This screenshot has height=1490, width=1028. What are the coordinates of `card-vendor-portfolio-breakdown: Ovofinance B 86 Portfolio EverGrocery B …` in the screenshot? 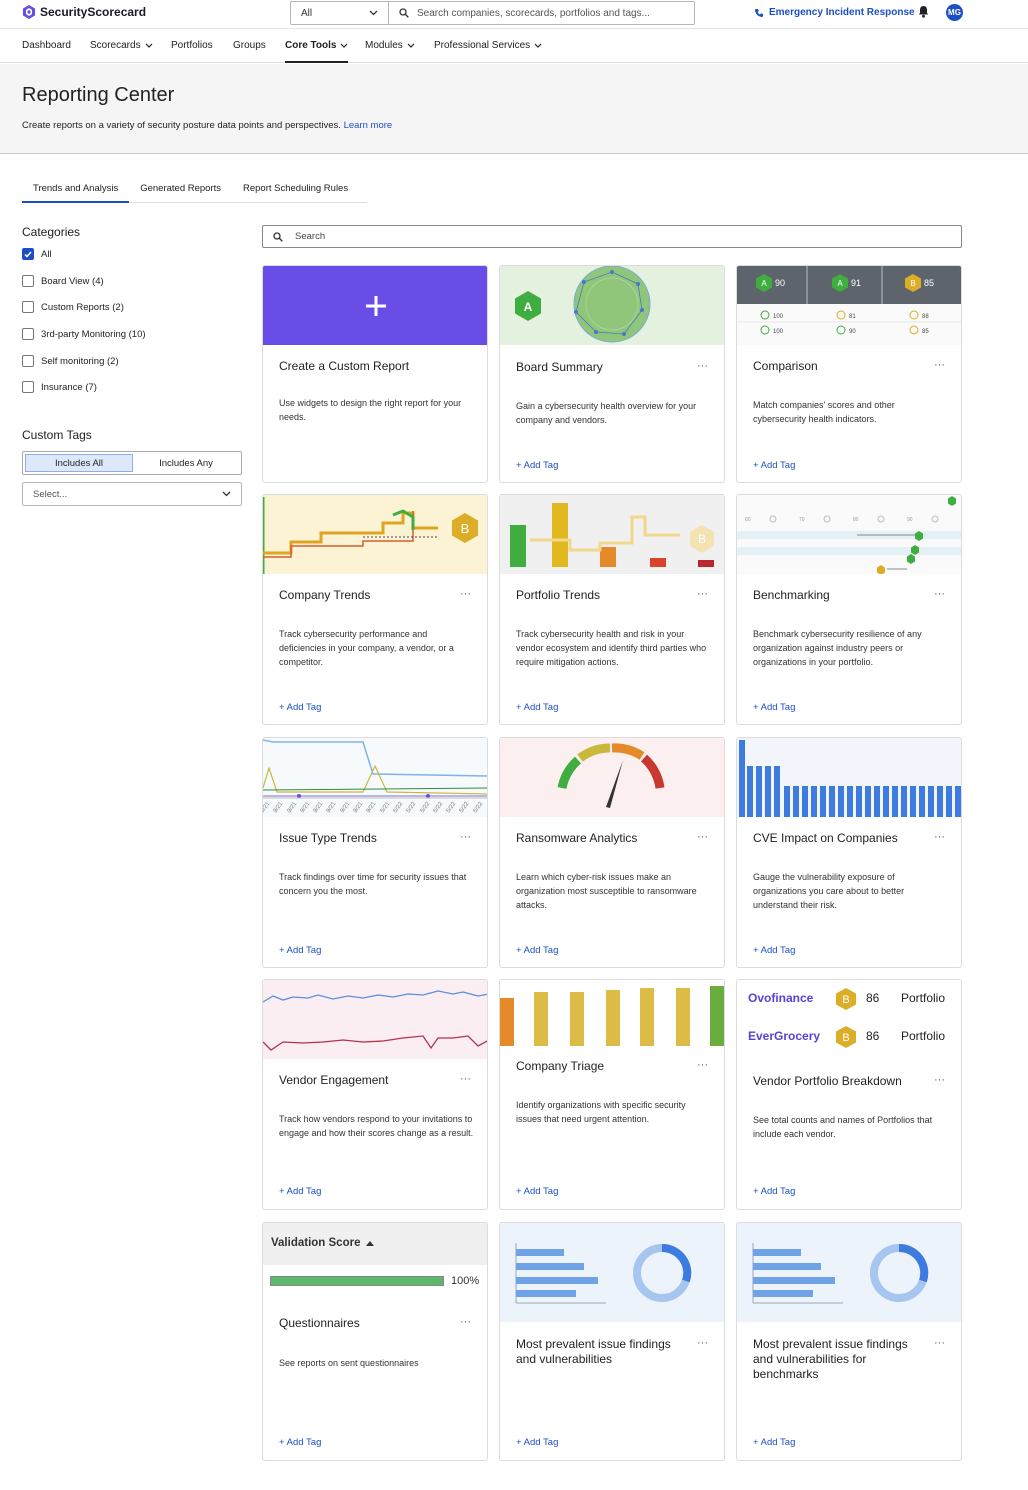 It's located at (849, 1094).